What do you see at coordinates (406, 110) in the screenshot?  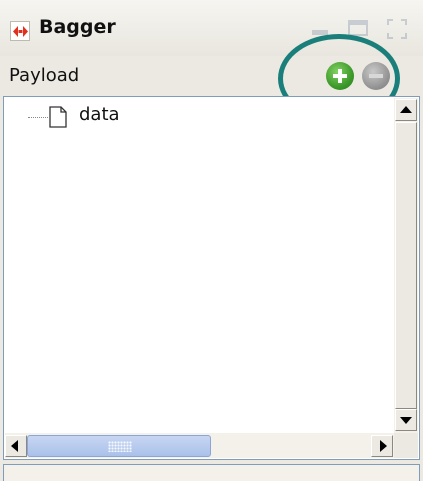 I see `arrow-up-icon` at bounding box center [406, 110].